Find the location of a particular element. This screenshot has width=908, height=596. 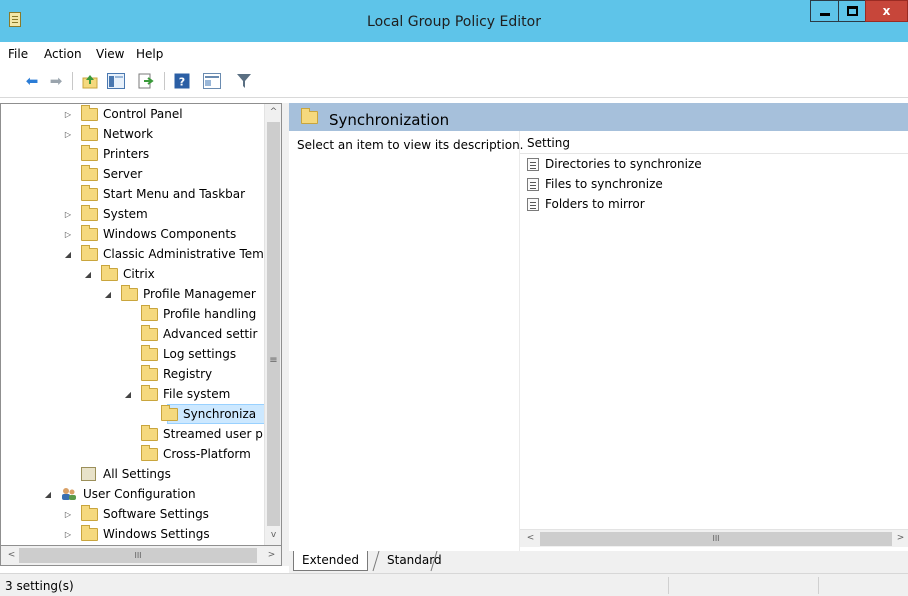

list-item: Files to synchronize is located at coordinates (595, 184).